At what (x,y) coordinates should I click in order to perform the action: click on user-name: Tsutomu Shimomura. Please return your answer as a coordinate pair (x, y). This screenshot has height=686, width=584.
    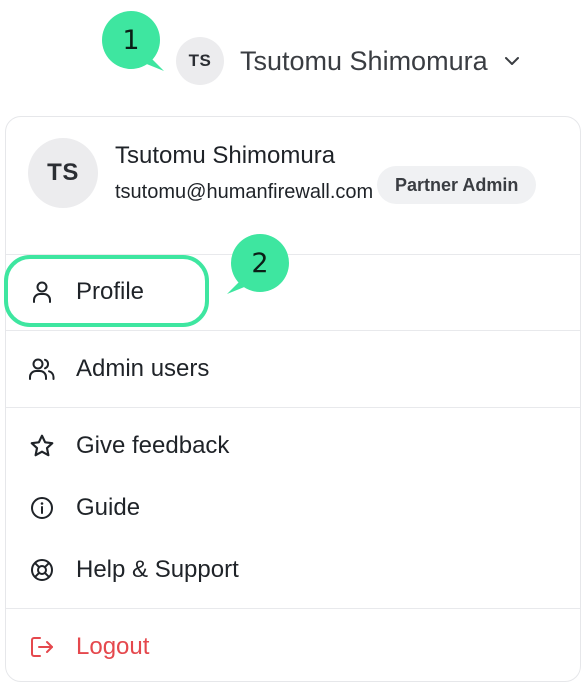
    Looking at the image, I should click on (364, 60).